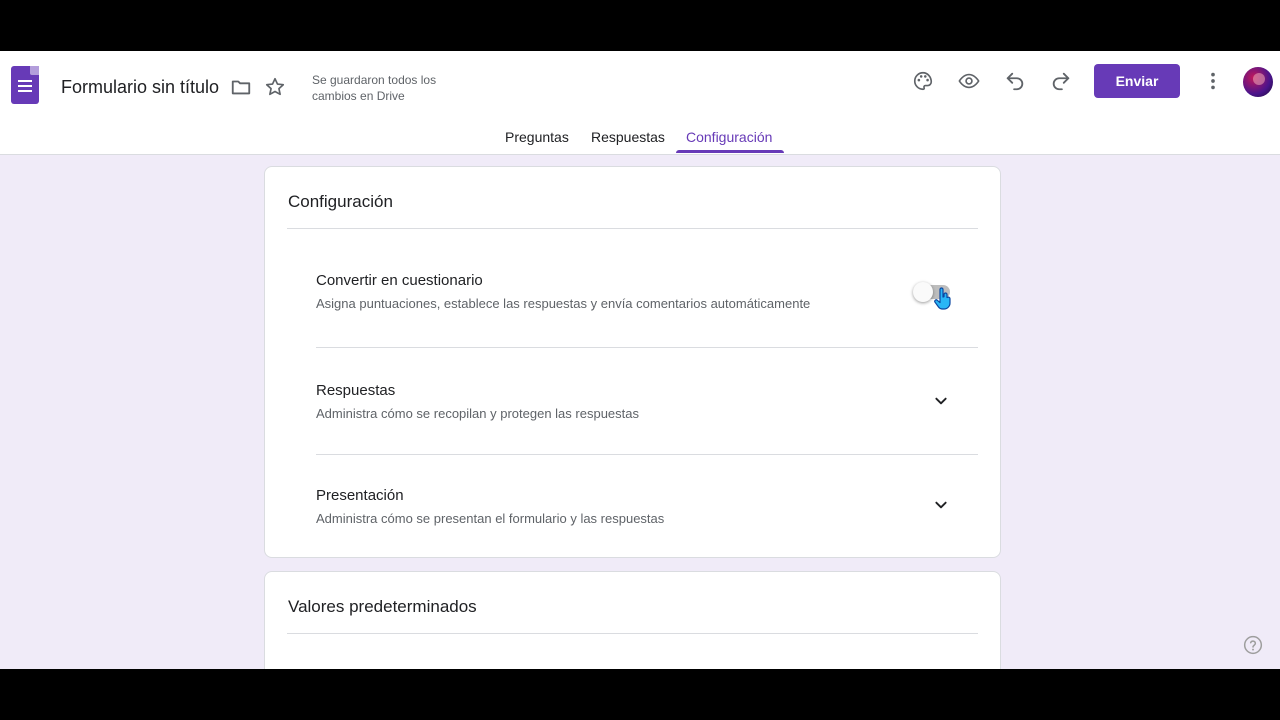 Image resolution: width=1280 pixels, height=720 pixels. What do you see at coordinates (25, 85) in the screenshot?
I see `forms-app-icon` at bounding box center [25, 85].